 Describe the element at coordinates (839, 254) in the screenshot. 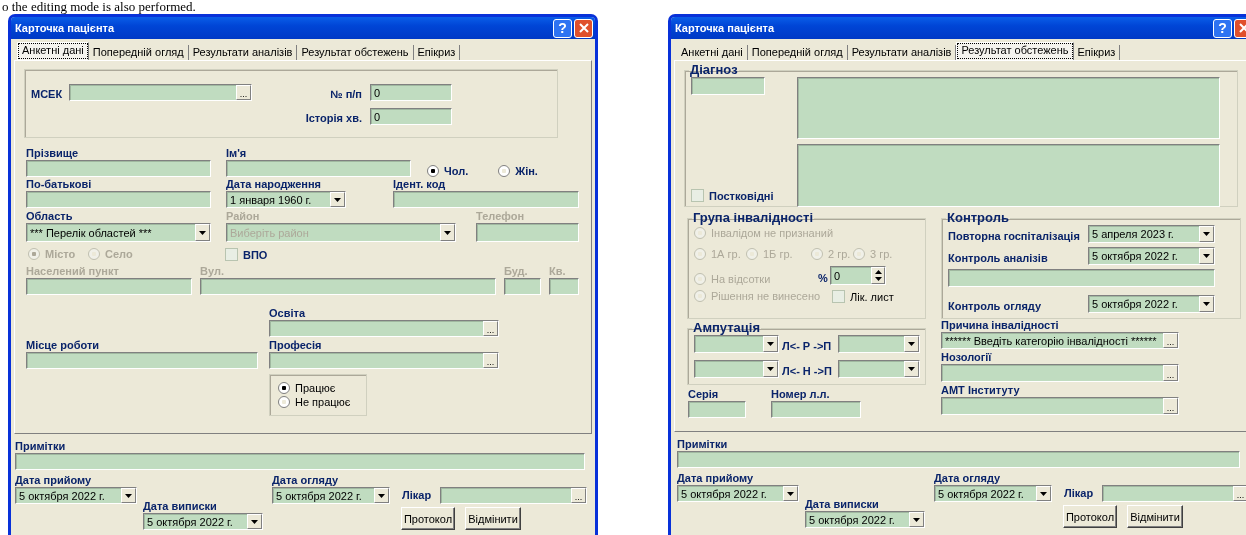

I see `radio-label: 2 гр.` at that location.